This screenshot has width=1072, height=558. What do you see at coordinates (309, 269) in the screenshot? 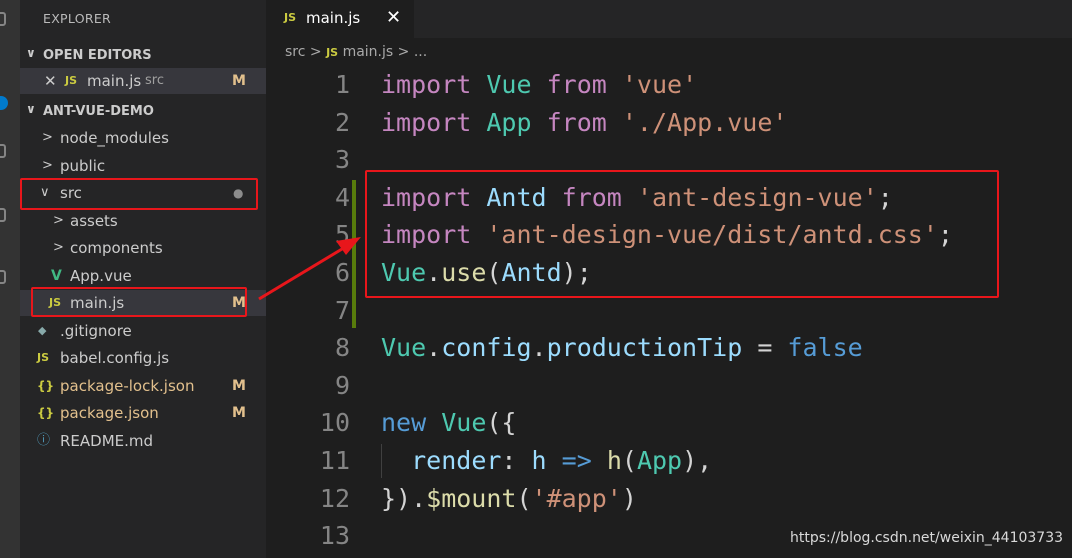
I see `annotation-arrow` at bounding box center [309, 269].